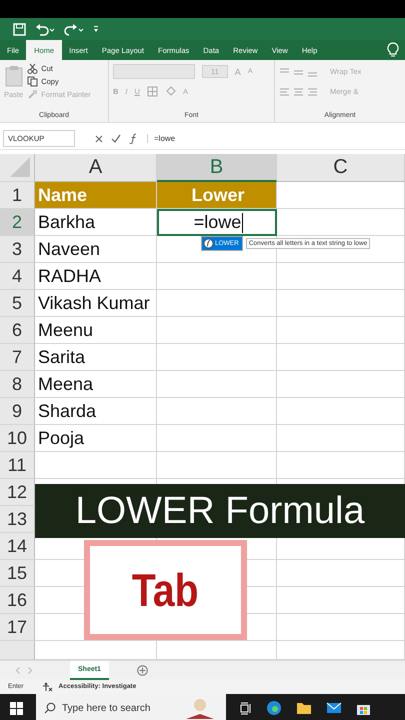 Image resolution: width=405 pixels, height=720 pixels. Describe the element at coordinates (96, 276) in the screenshot. I see `table-cell: RADHA` at that location.